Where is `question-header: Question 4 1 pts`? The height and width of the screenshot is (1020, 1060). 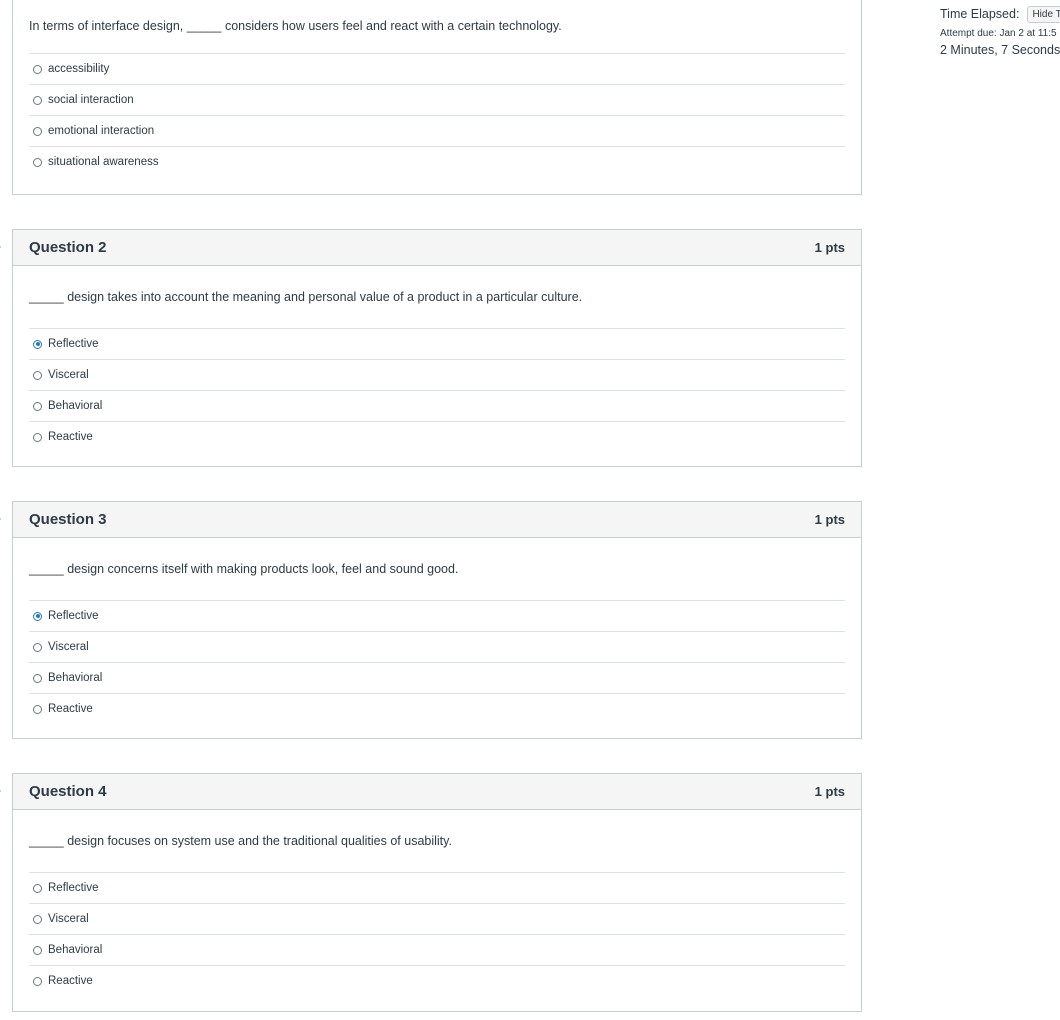 question-header: Question 4 1 pts is located at coordinates (437, 792).